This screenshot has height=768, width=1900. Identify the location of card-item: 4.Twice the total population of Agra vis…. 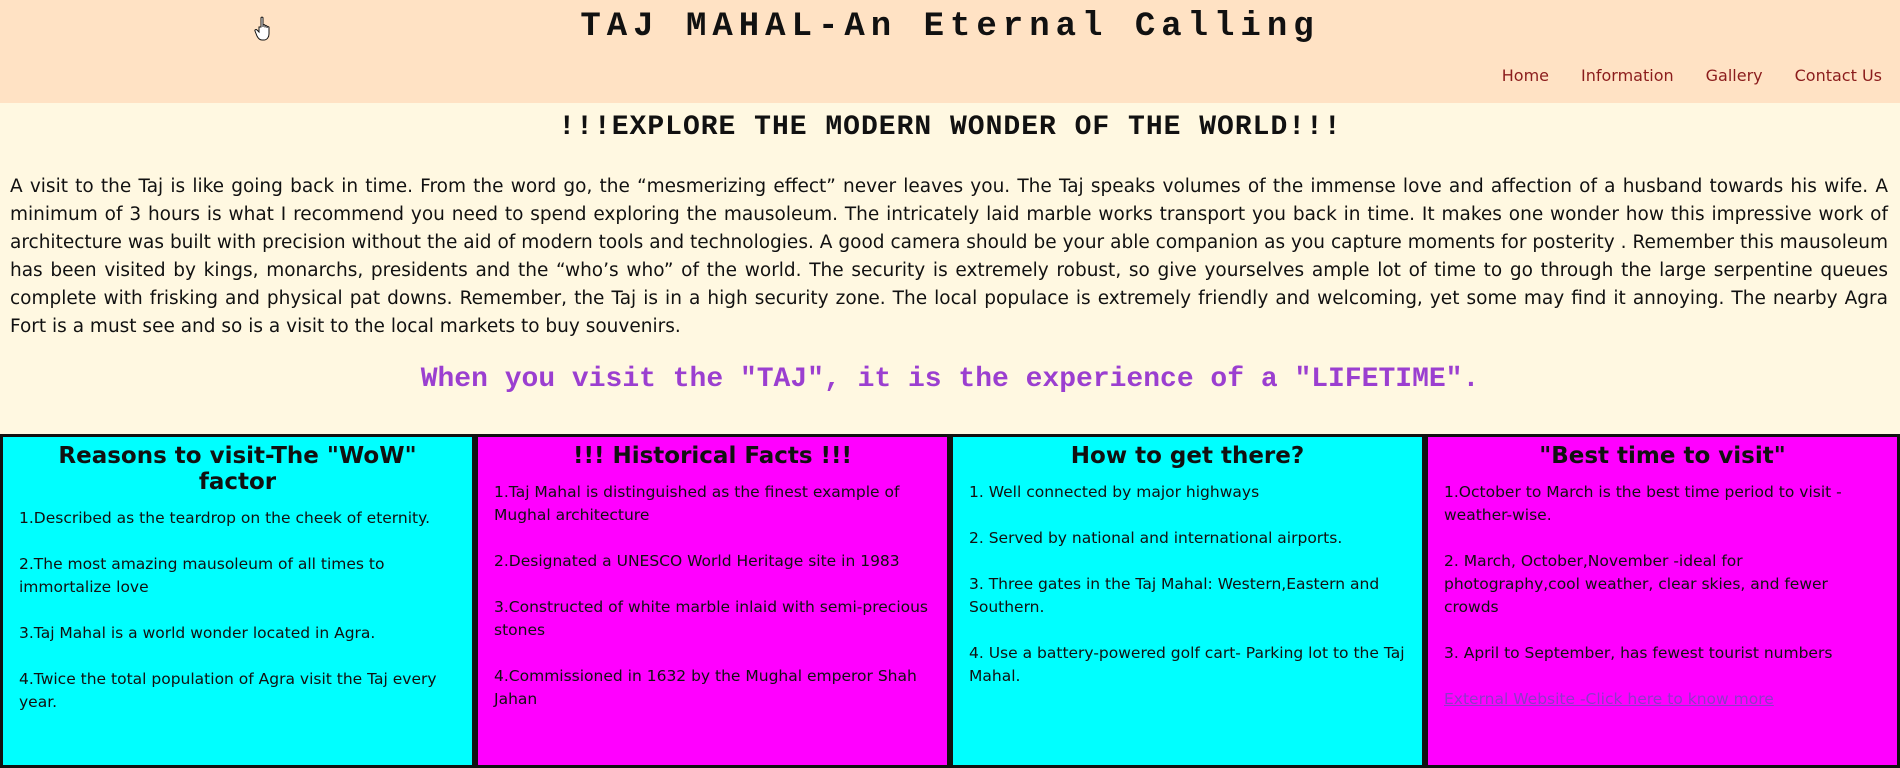
(228, 690).